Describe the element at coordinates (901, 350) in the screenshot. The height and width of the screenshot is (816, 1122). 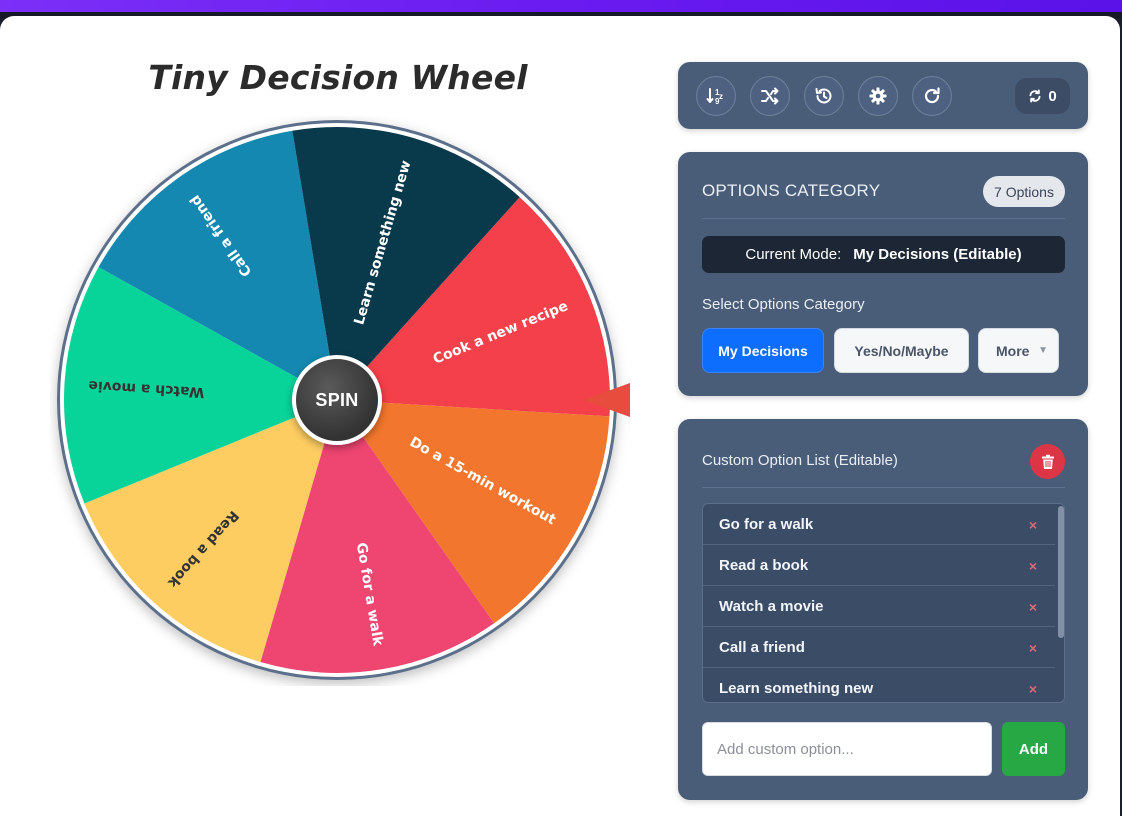
I see `yes-no-maybe-button: Yes/No/Maybe` at that location.